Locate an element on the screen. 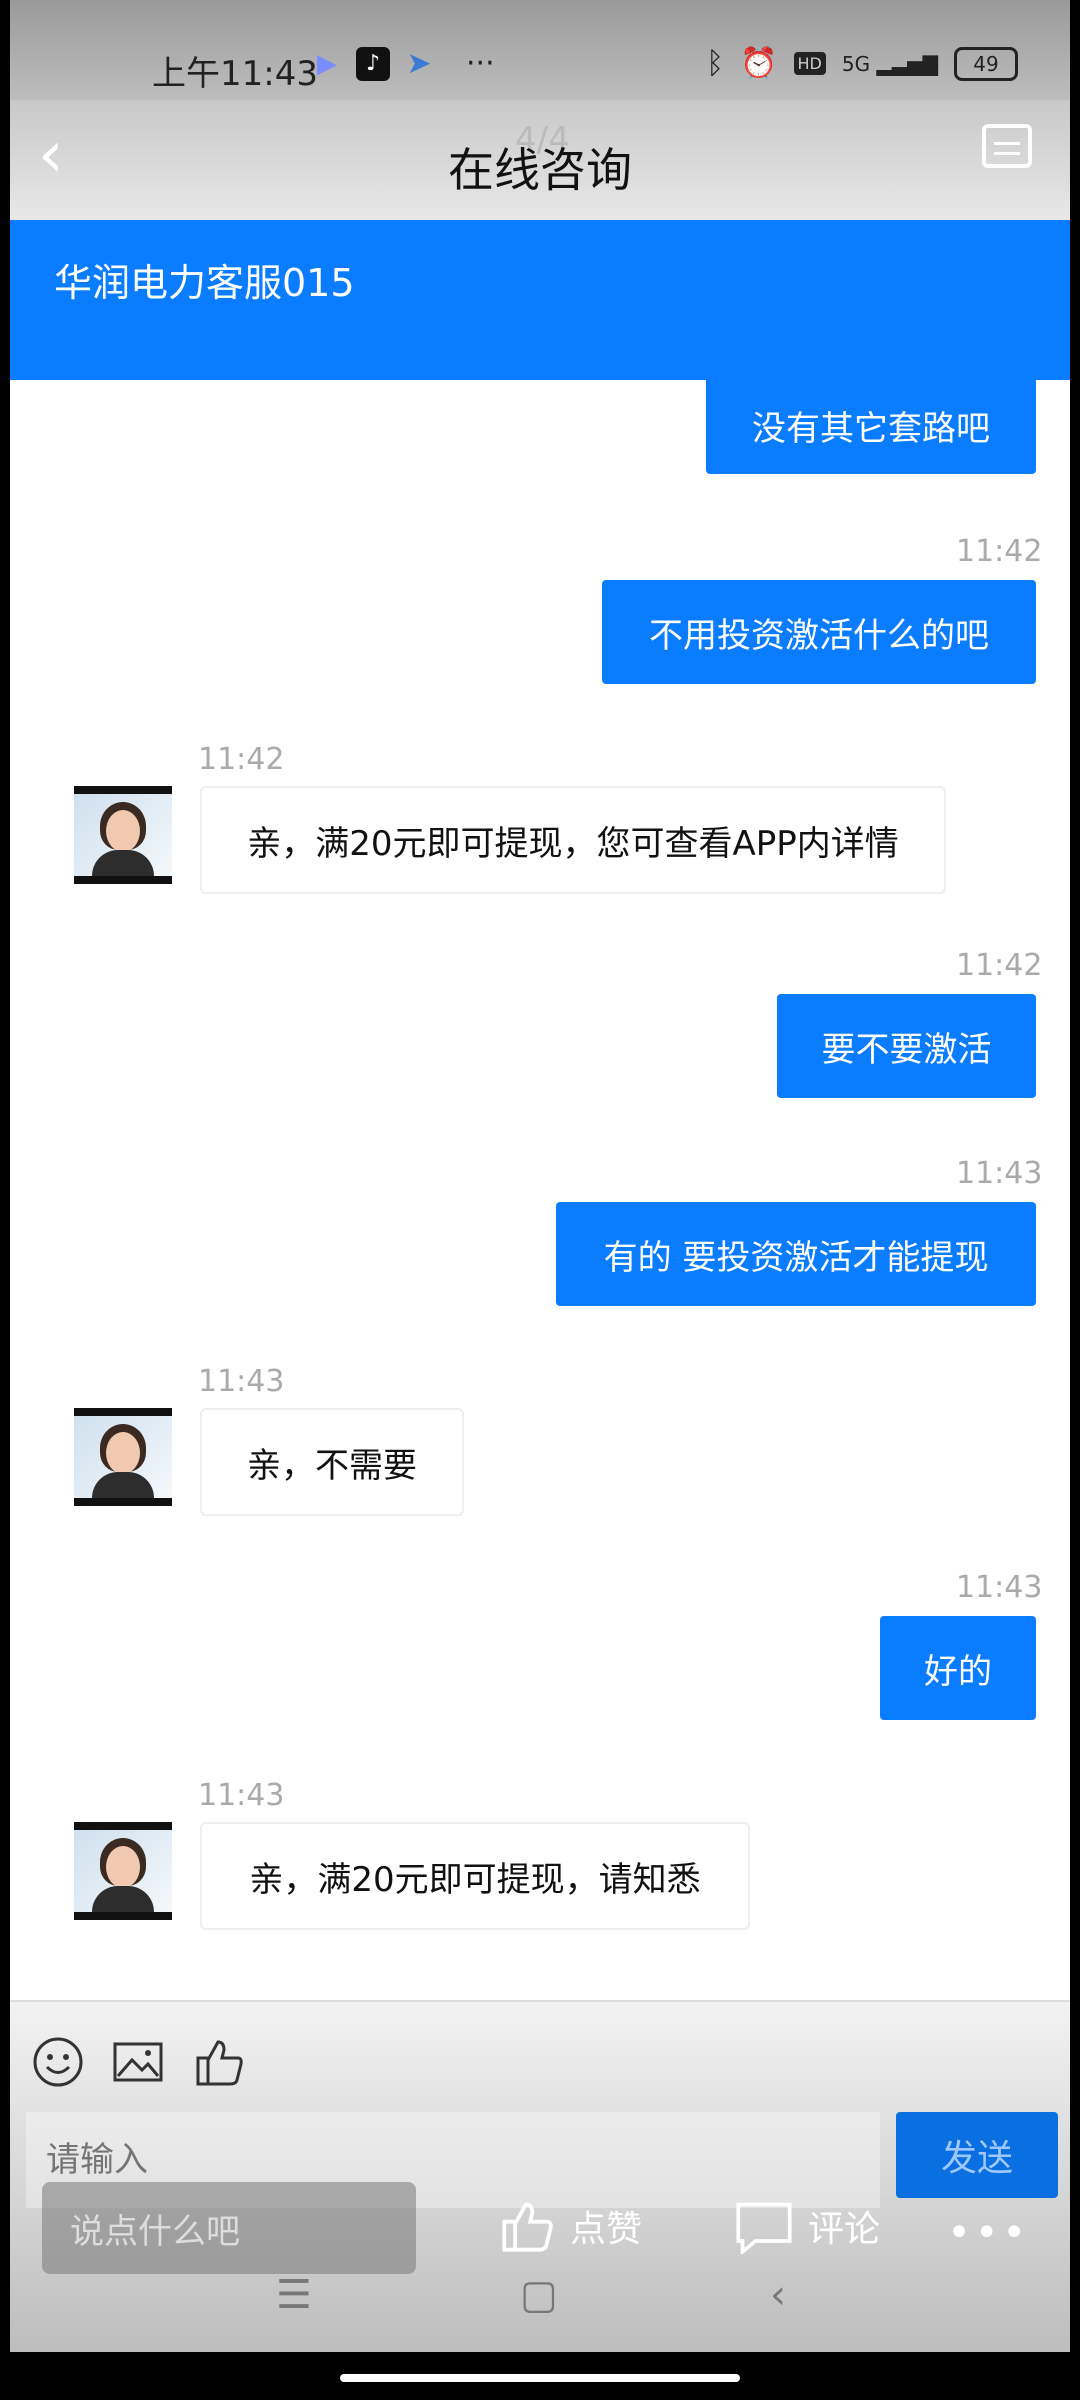 The image size is (1080, 2400). message-bubble-outgoing: 没有其它套路吧 is located at coordinates (871, 425).